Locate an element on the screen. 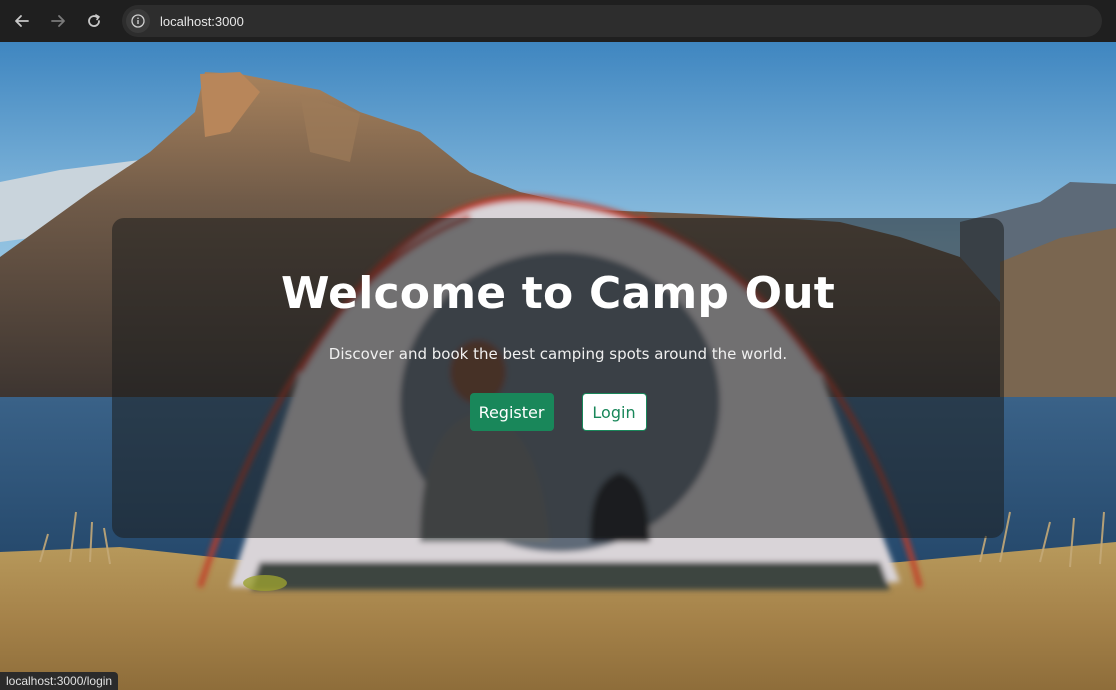 Image resolution: width=1116 pixels, height=690 pixels. reload-icon is located at coordinates (94, 20).